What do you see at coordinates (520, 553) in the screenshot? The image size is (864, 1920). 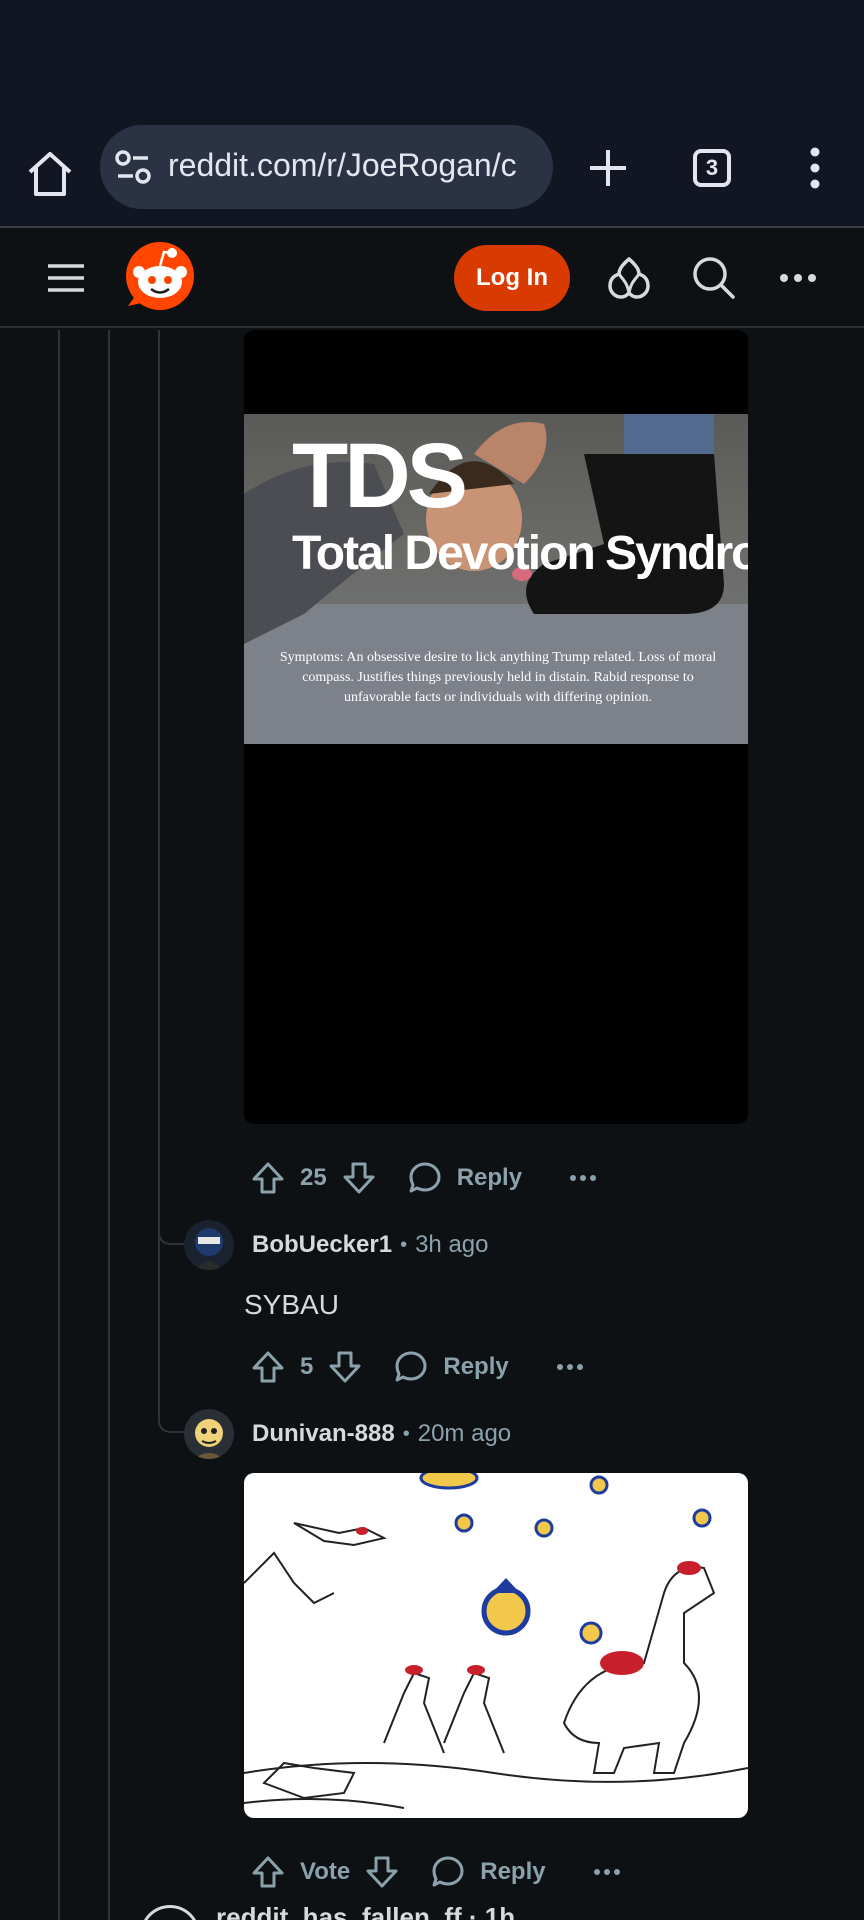 I see `meme-subtitle: Total Devotion Syndrome` at bounding box center [520, 553].